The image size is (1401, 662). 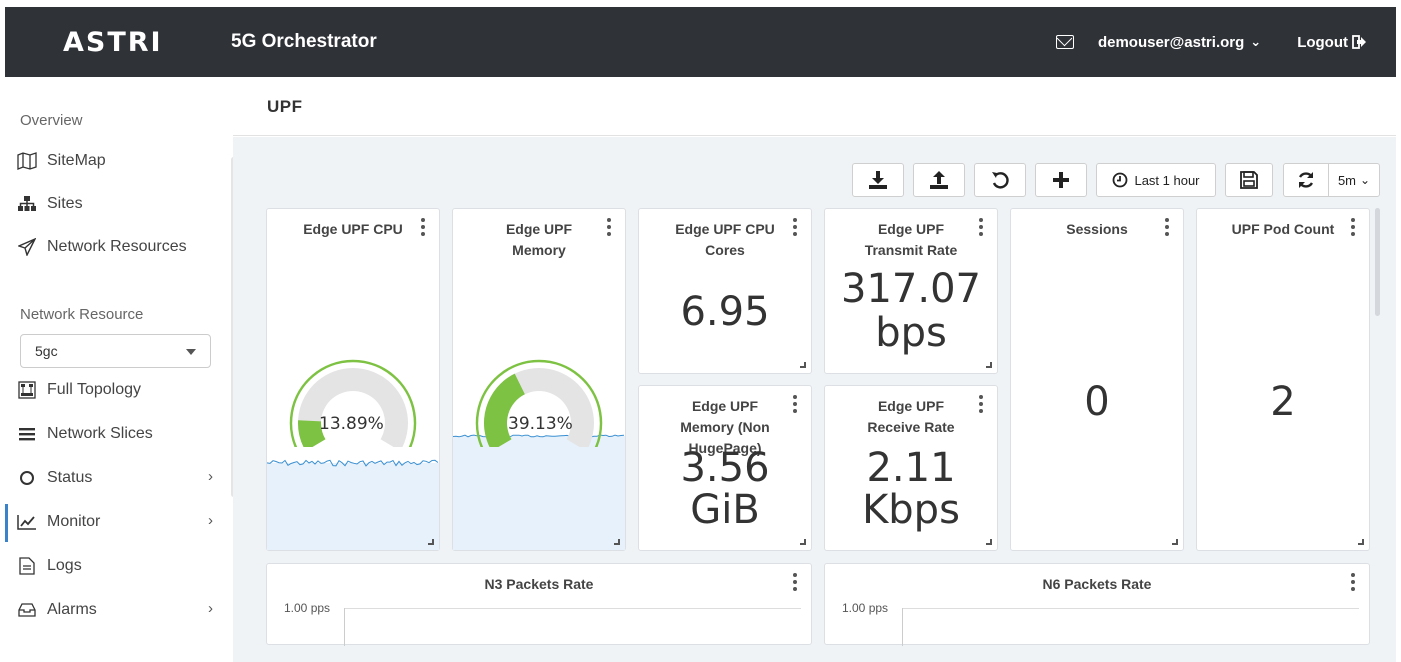 I want to click on topology-icon, so click(x=27, y=390).